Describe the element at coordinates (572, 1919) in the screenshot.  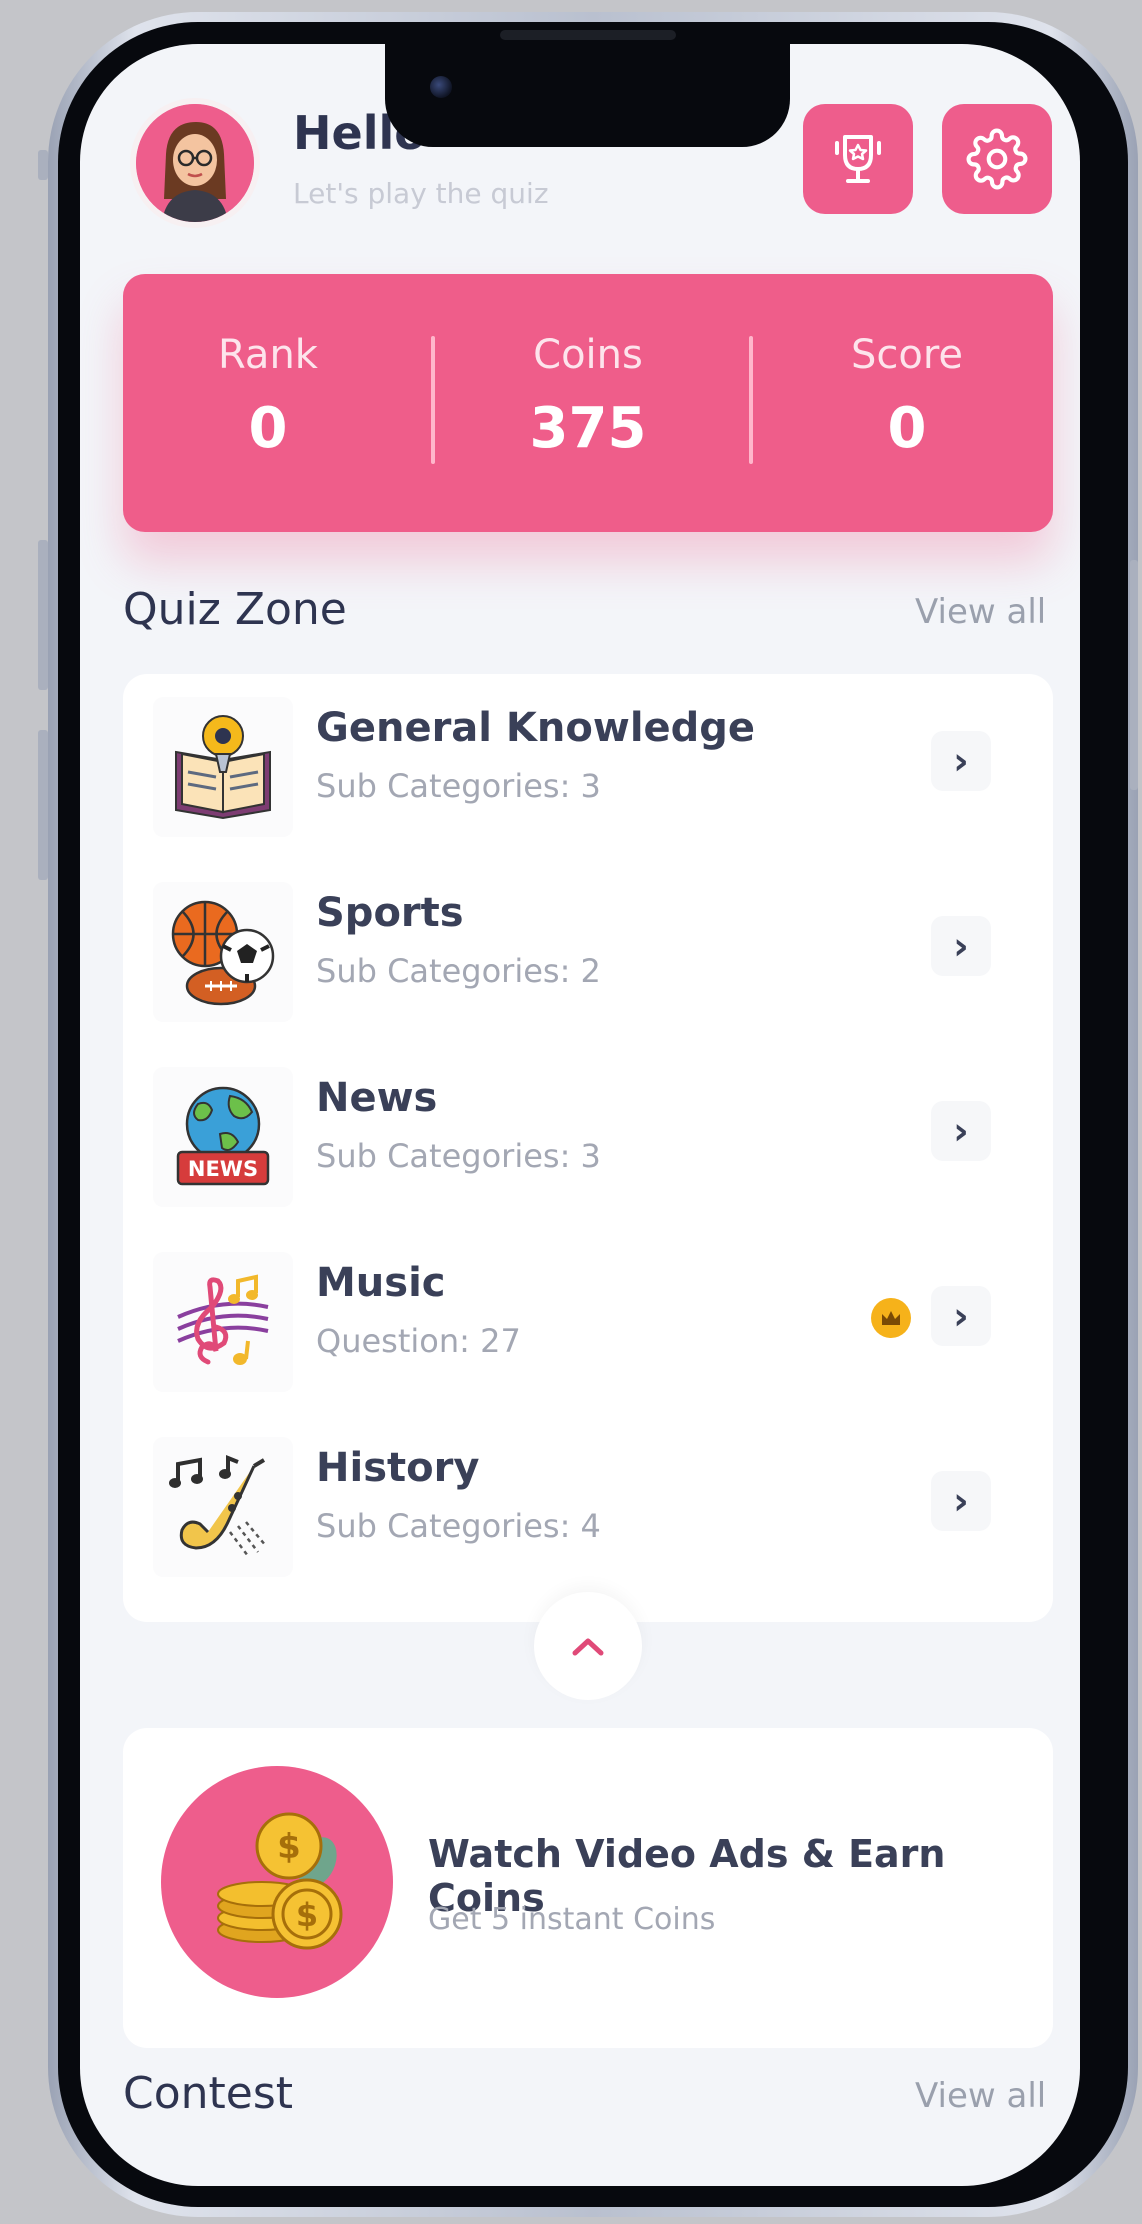
I see `watch-ads-subtitle: Get 5 instant Coins` at that location.